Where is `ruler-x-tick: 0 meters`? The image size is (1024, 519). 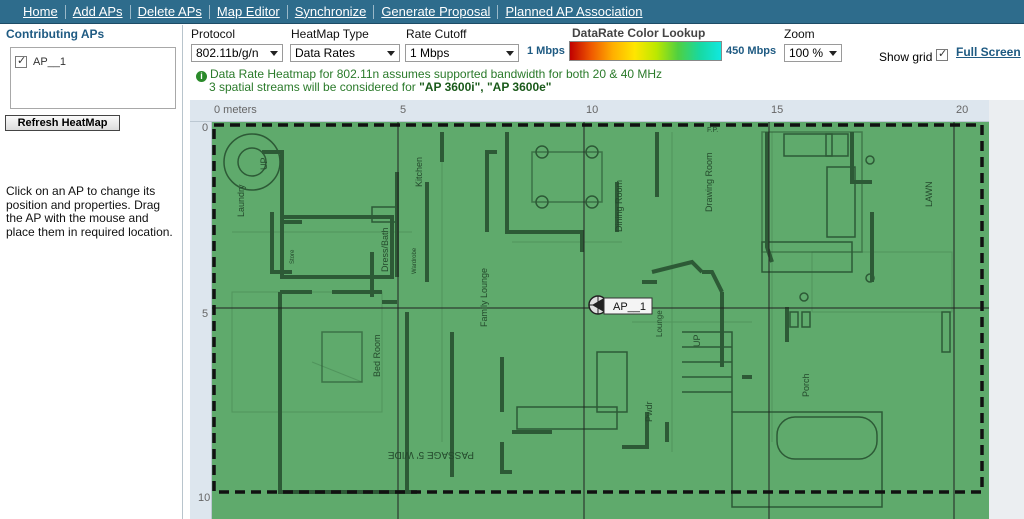 ruler-x-tick: 0 meters is located at coordinates (235, 110).